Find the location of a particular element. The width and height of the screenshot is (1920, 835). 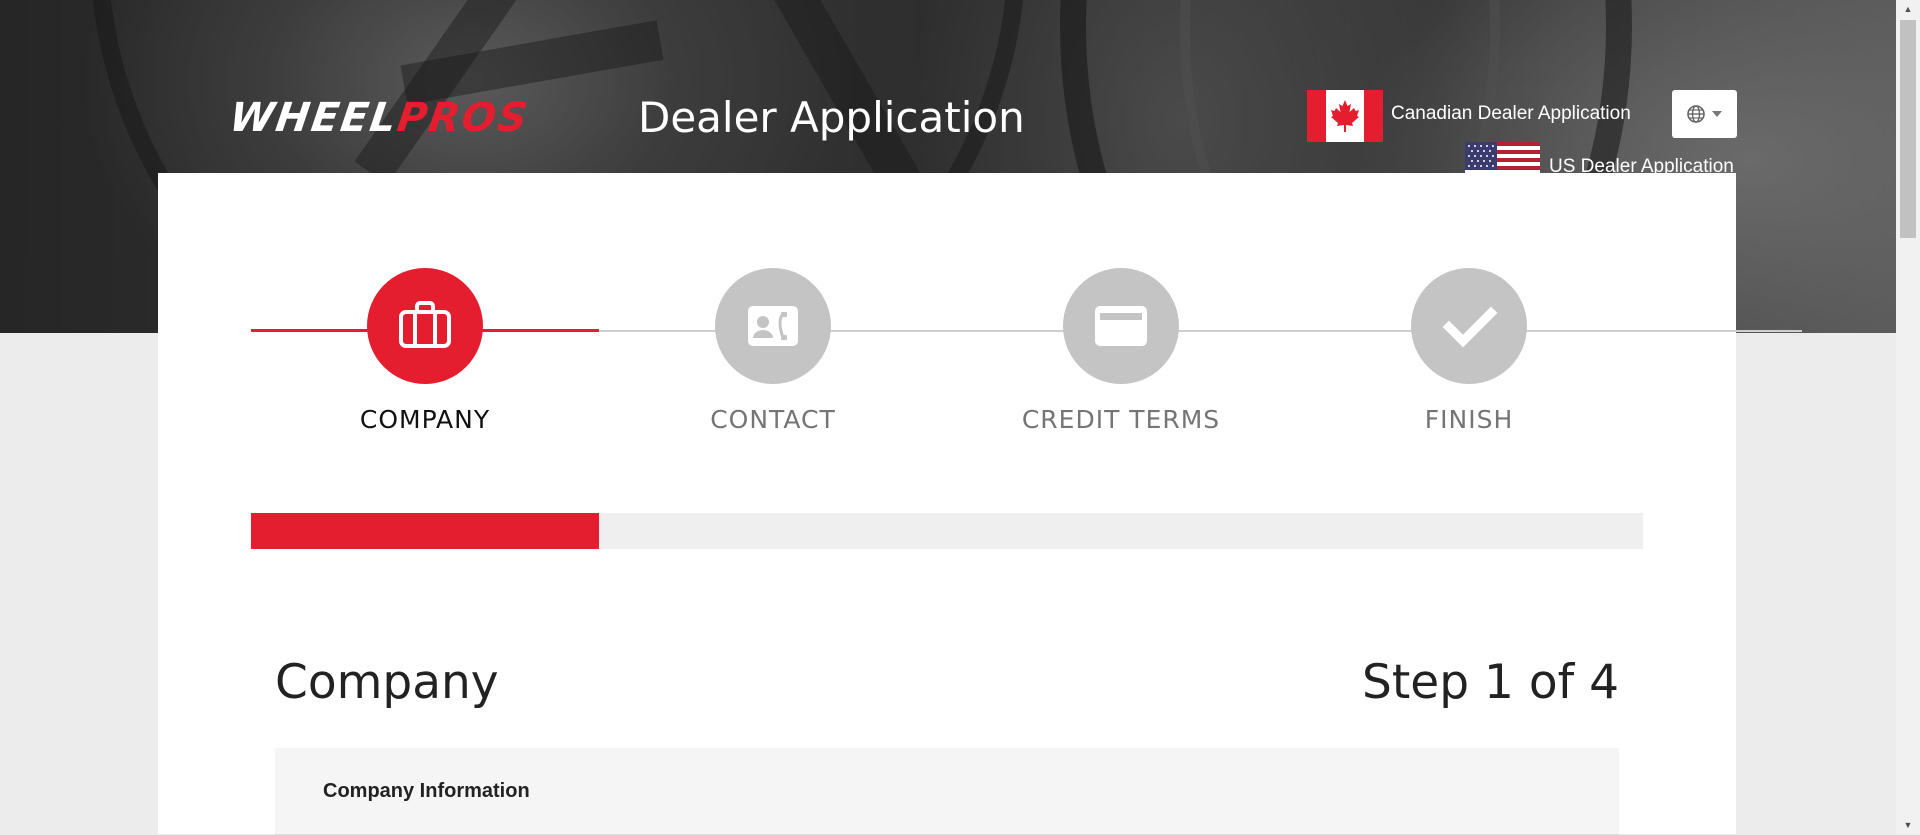

maple-leaf-icon is located at coordinates (1345, 116).